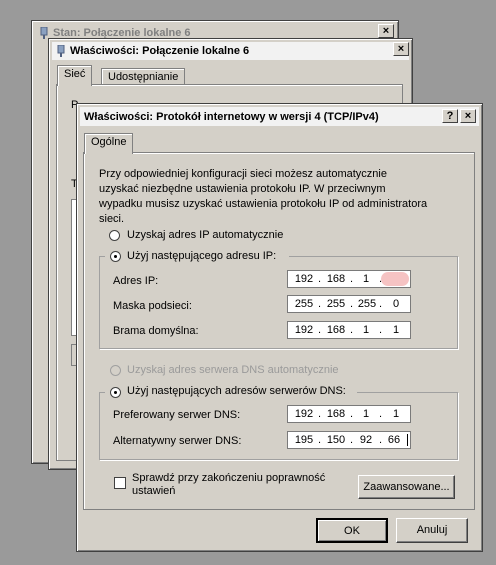 Image resolution: width=496 pixels, height=565 pixels. What do you see at coordinates (366, 279) in the screenshot?
I see `ip-octet-3: 1` at bounding box center [366, 279].